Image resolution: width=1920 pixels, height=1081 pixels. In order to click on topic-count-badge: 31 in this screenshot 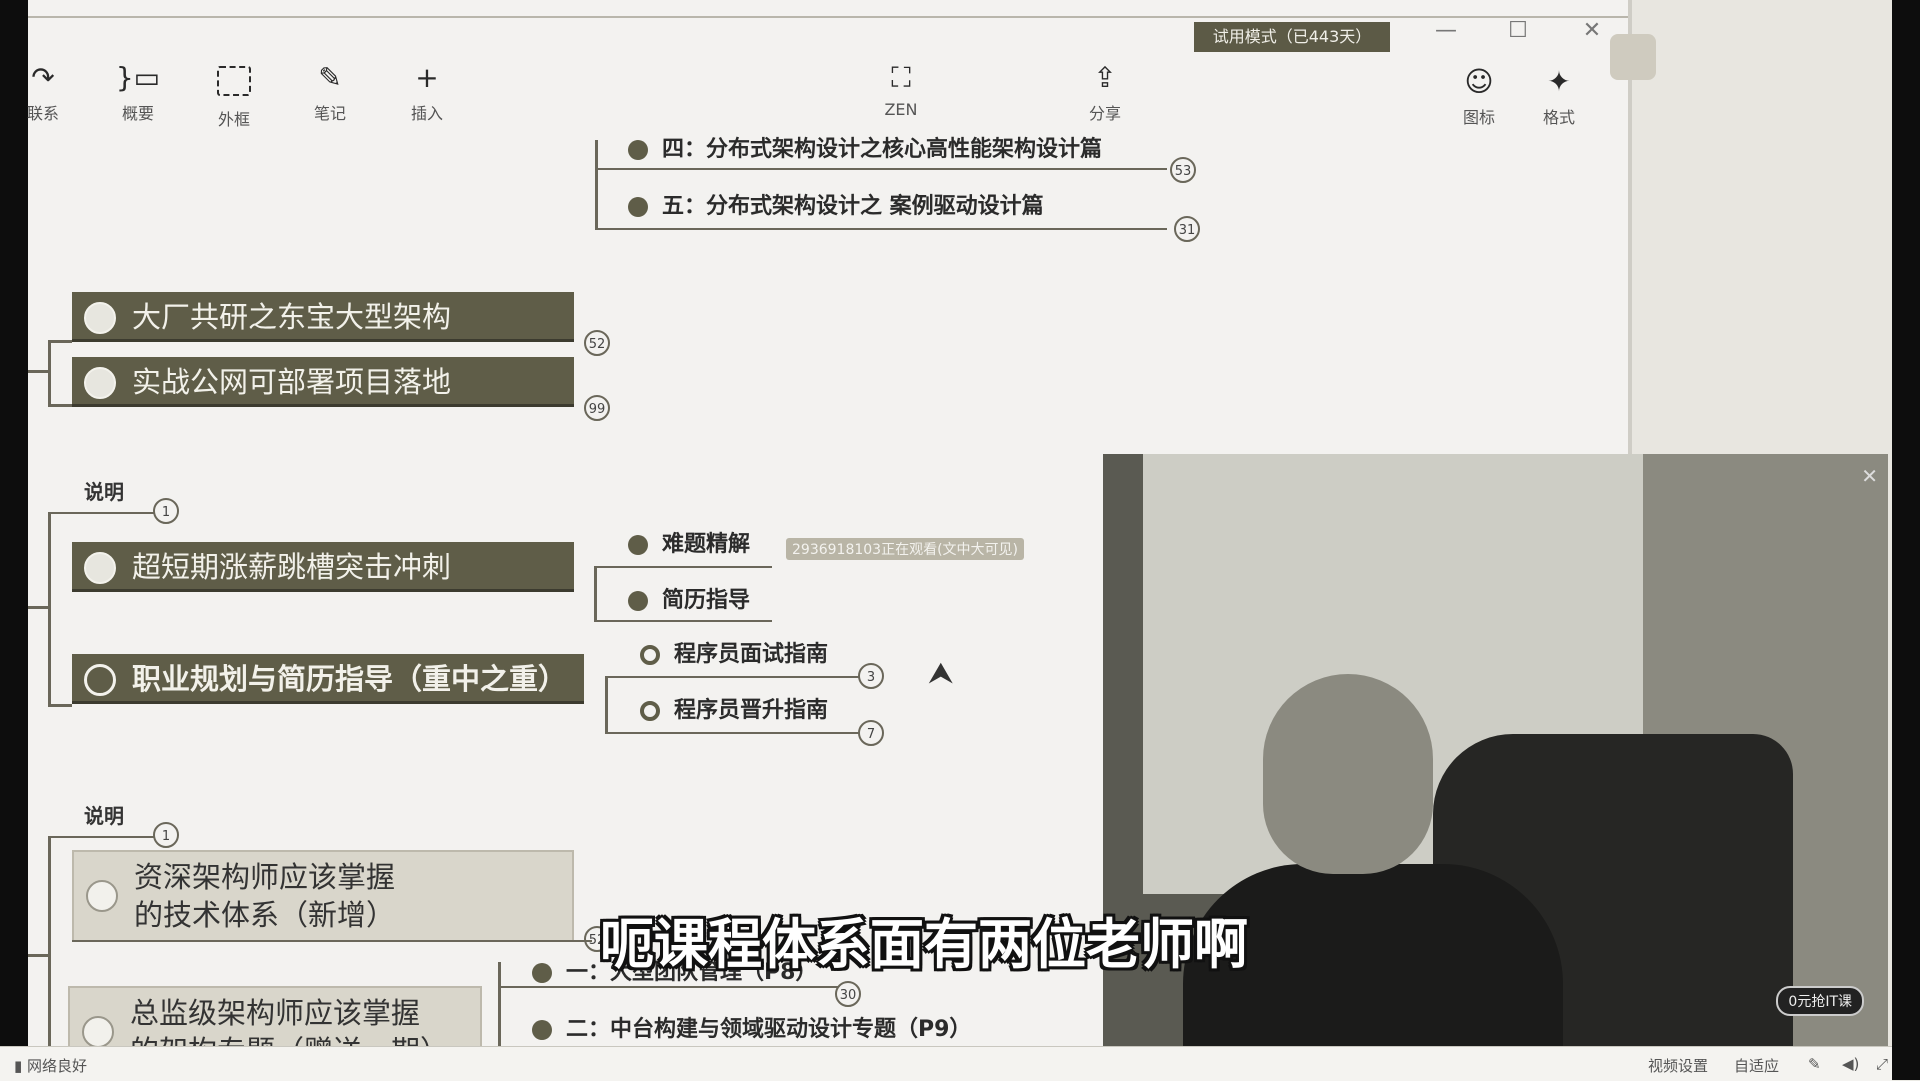, I will do `click(1187, 229)`.